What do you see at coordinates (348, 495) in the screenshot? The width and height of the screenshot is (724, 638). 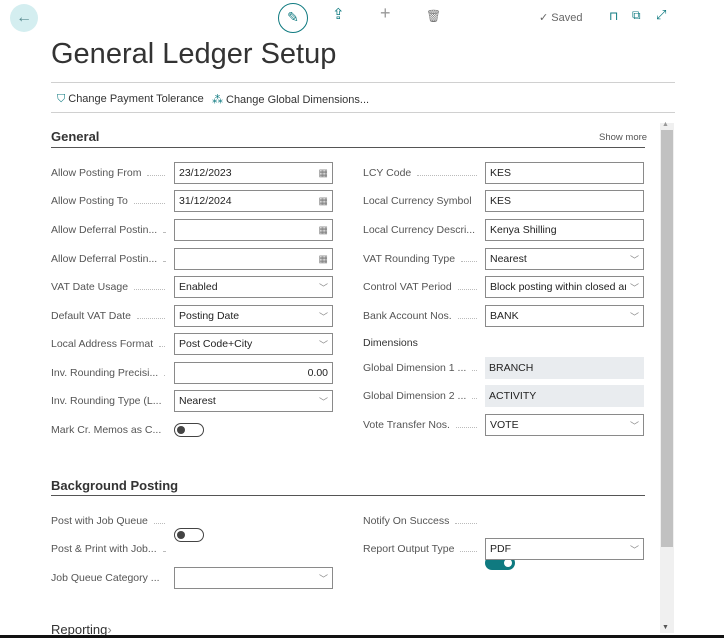 I see `section-divider` at bounding box center [348, 495].